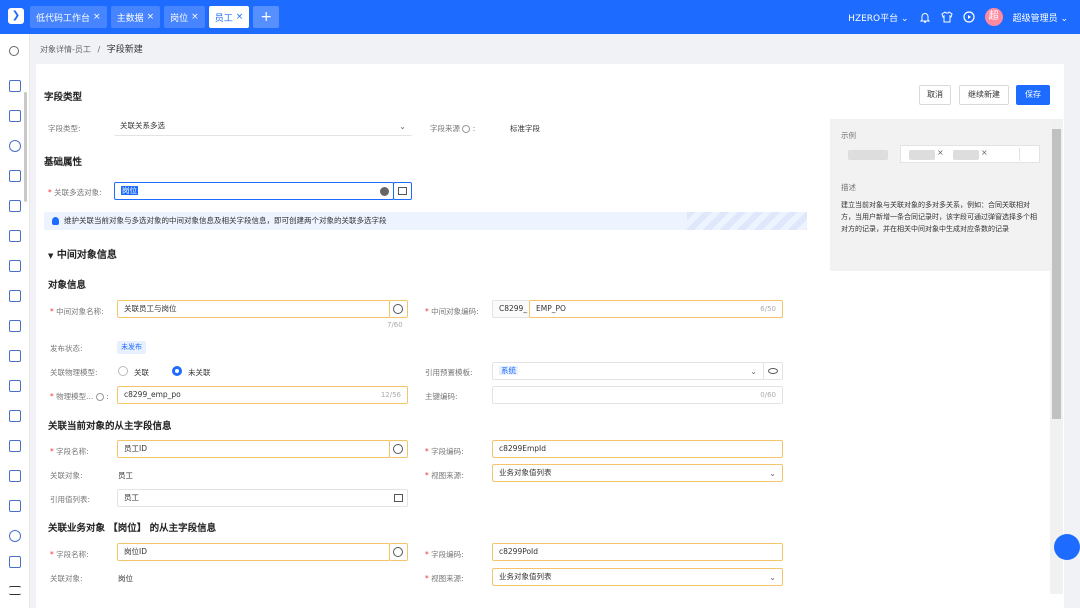 The image size is (1080, 608). Describe the element at coordinates (968, 17) in the screenshot. I see `play-icon` at that location.